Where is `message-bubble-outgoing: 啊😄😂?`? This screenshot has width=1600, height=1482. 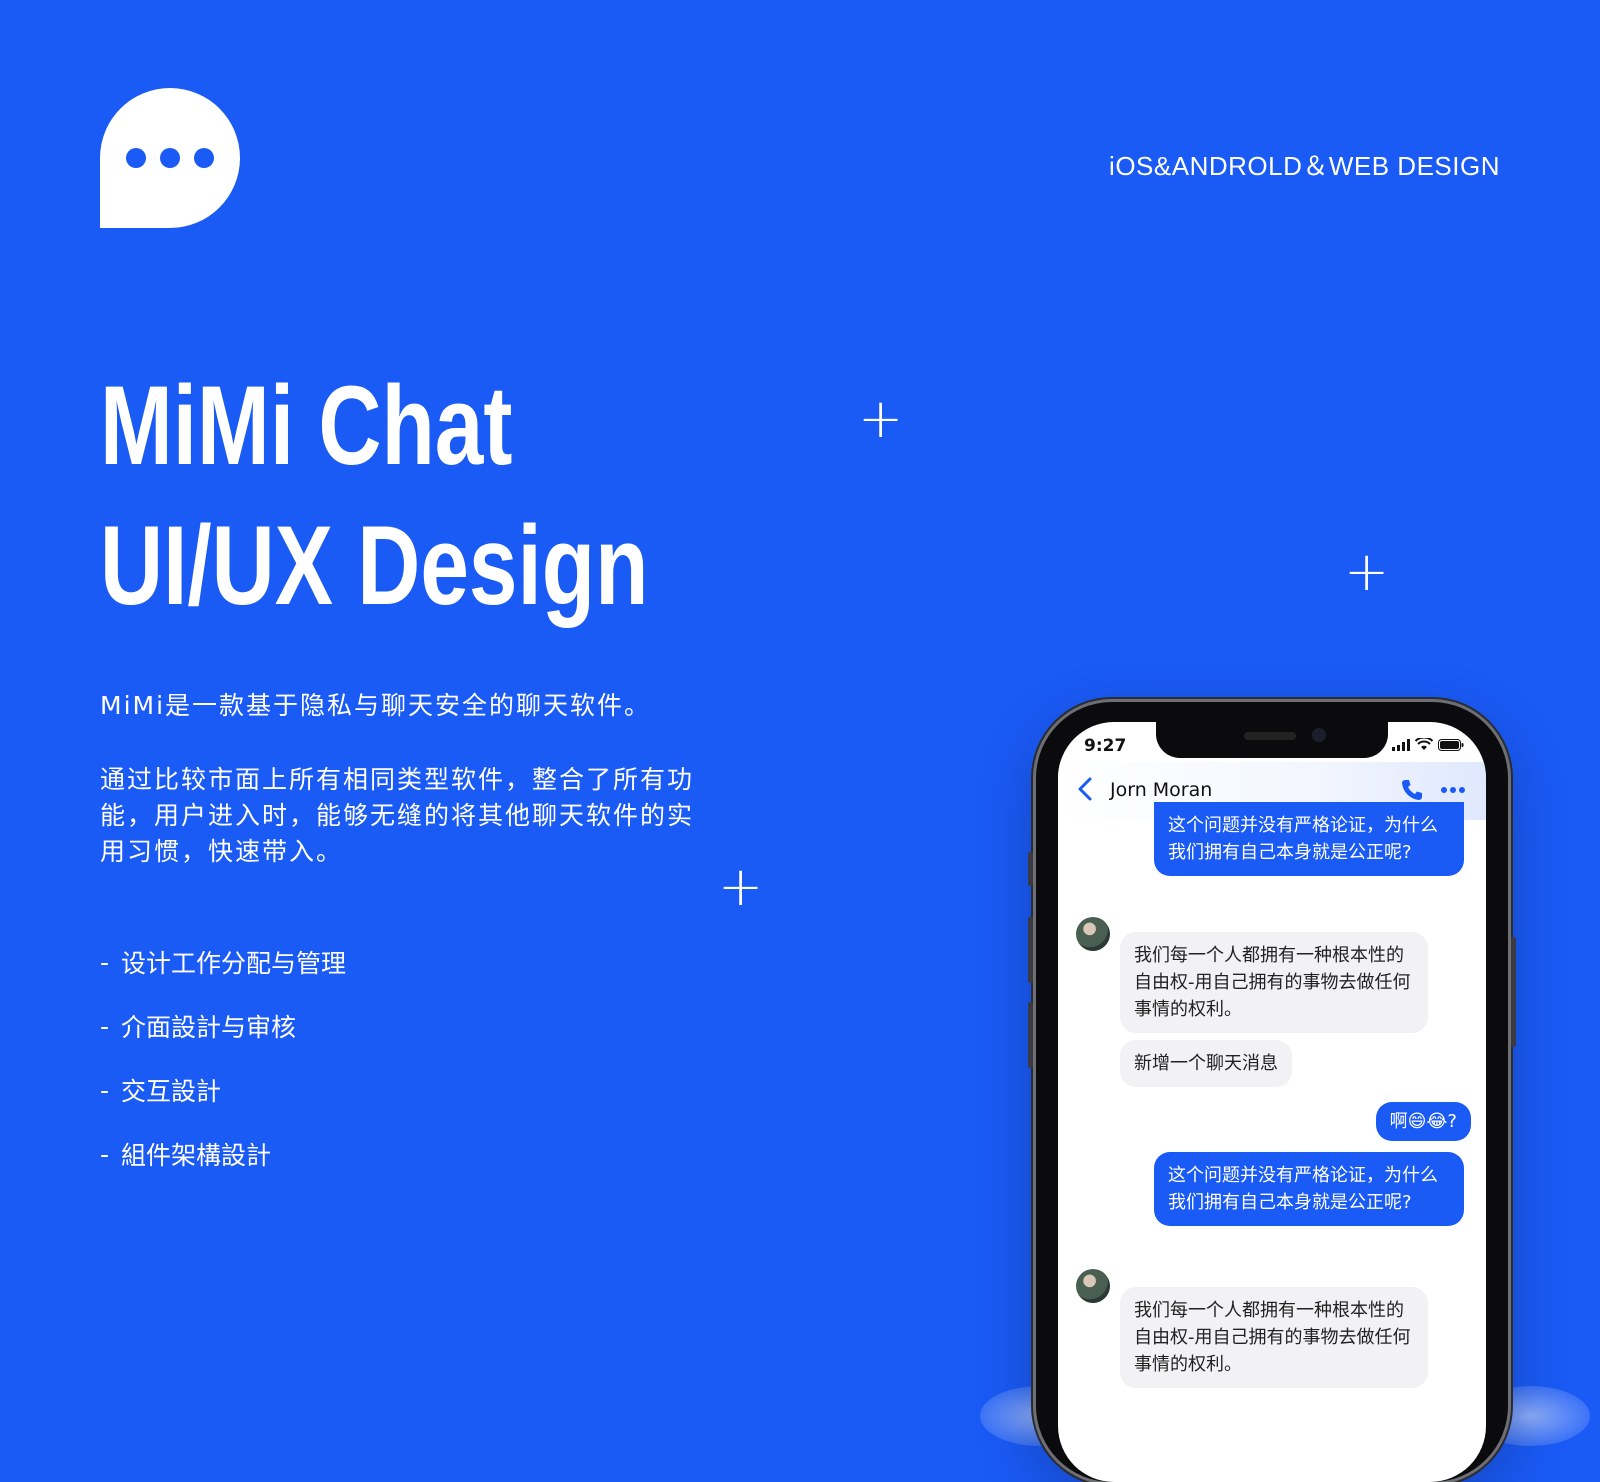
message-bubble-outgoing: 啊😄😂? is located at coordinates (1423, 1121).